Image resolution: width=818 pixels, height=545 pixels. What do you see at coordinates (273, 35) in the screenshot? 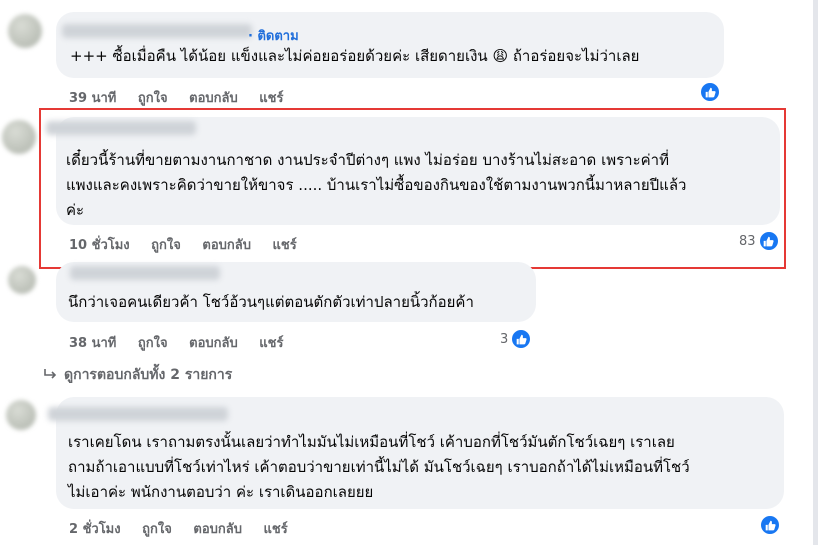
I see `follow-link: · ติดตาม` at bounding box center [273, 35].